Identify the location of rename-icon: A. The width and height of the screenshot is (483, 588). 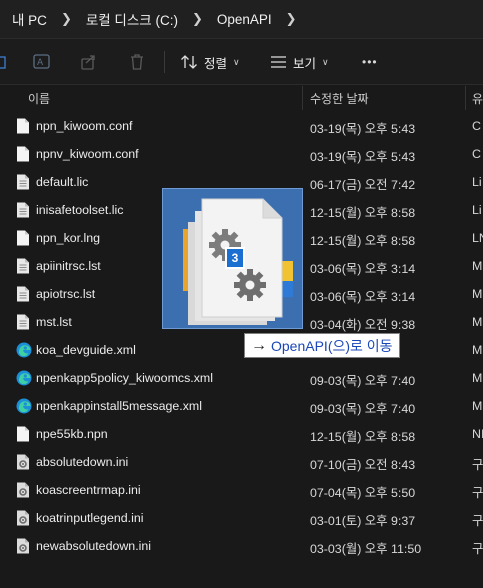
(42, 62).